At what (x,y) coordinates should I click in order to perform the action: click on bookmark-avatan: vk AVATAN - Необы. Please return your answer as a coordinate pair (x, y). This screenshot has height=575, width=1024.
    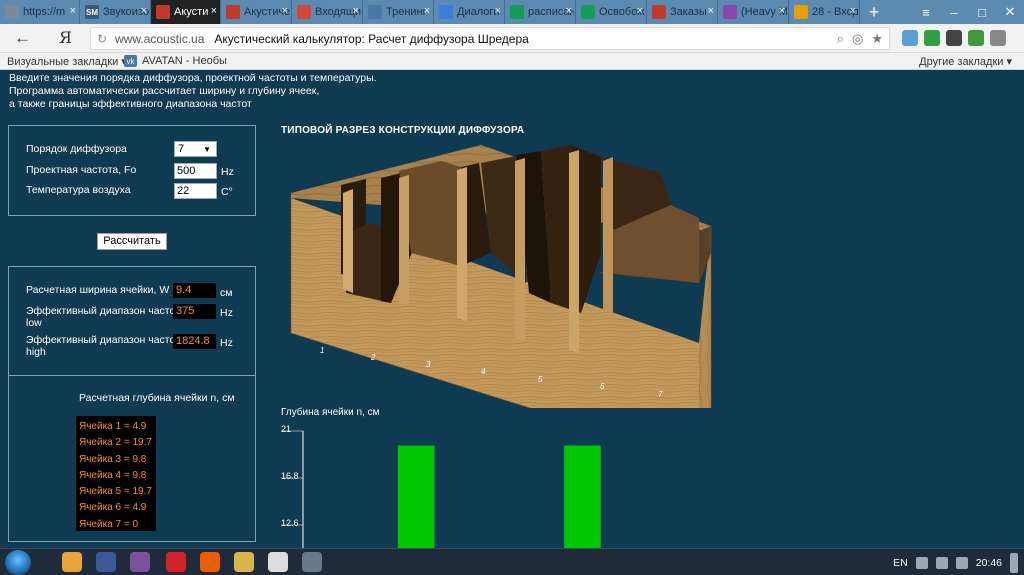
    Looking at the image, I should click on (175, 61).